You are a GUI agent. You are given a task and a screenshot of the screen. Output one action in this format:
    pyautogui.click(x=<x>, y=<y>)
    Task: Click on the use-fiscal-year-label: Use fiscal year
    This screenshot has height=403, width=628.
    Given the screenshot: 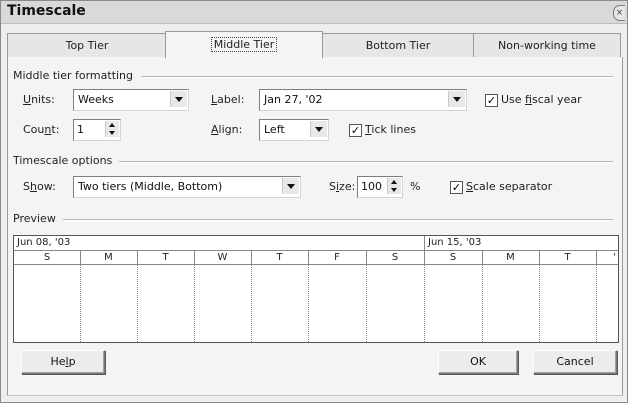 What is the action you would take?
    pyautogui.click(x=541, y=99)
    